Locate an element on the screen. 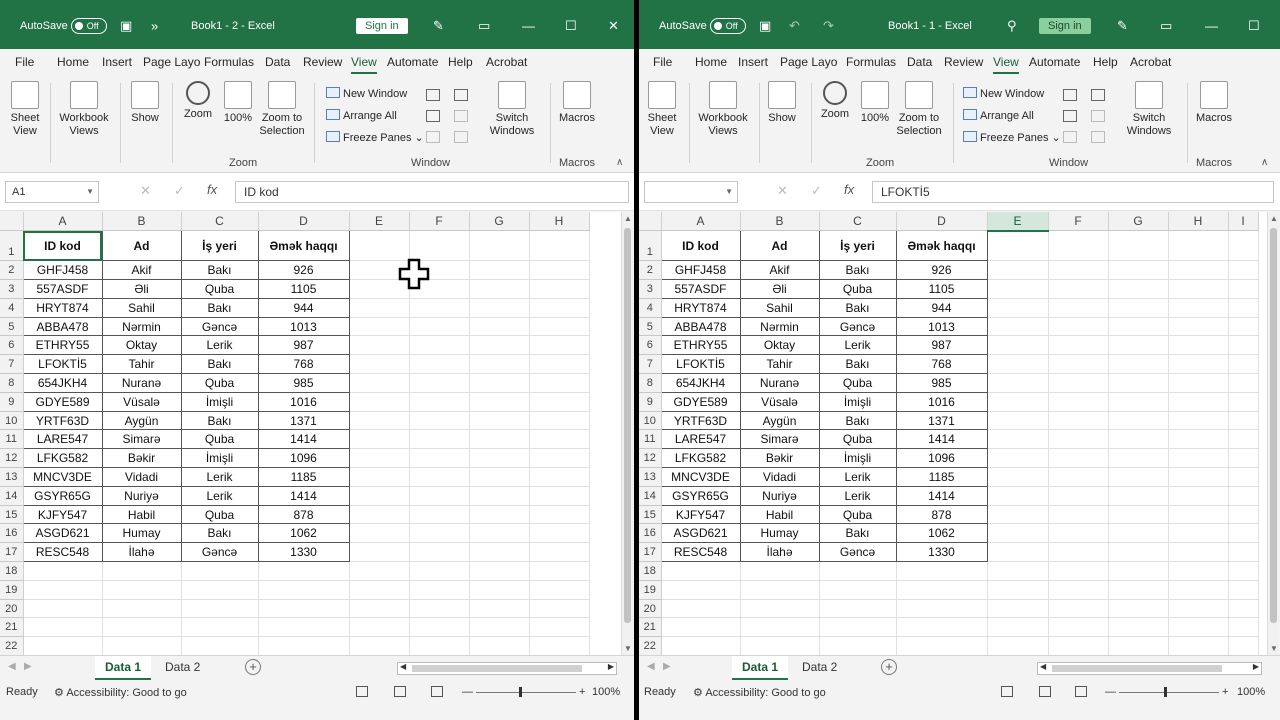  cell-e17 is located at coordinates (379, 552).